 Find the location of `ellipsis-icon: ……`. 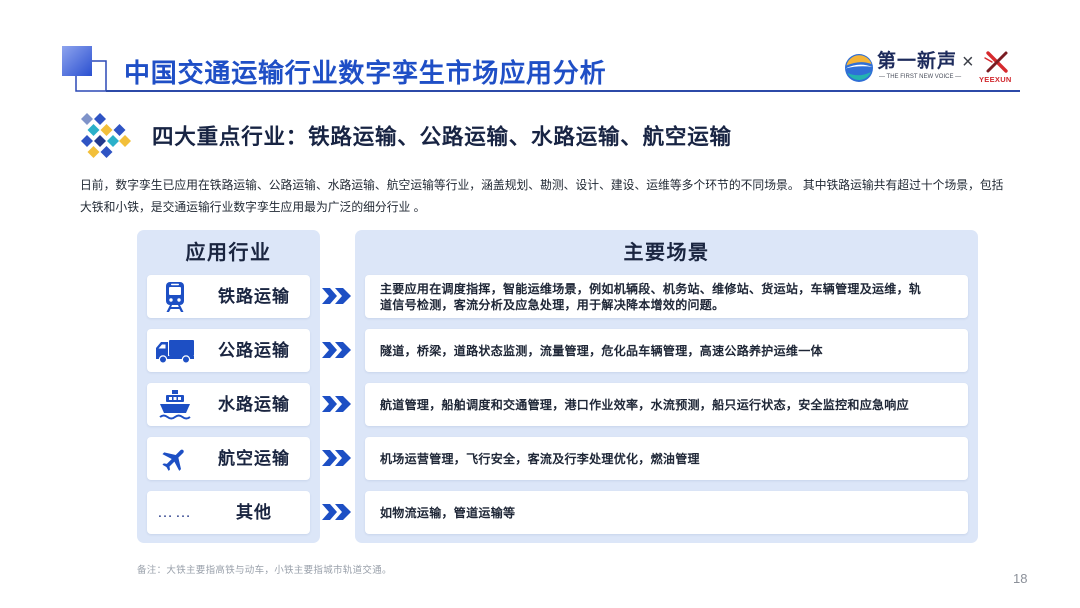

ellipsis-icon: …… is located at coordinates (175, 512).